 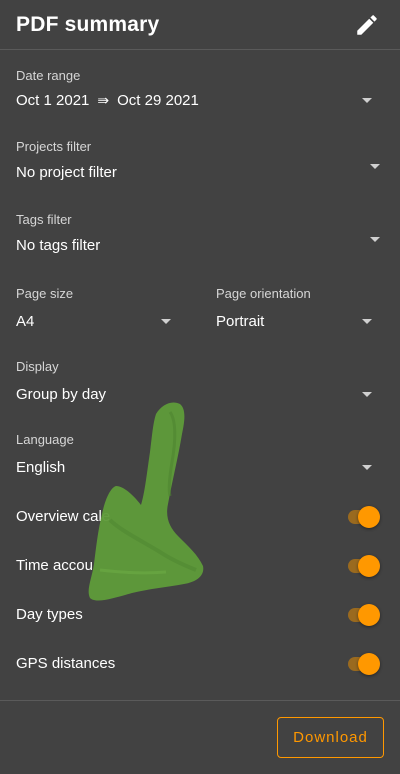 I want to click on date-range-end: Oct 29 2021, so click(x=158, y=100).